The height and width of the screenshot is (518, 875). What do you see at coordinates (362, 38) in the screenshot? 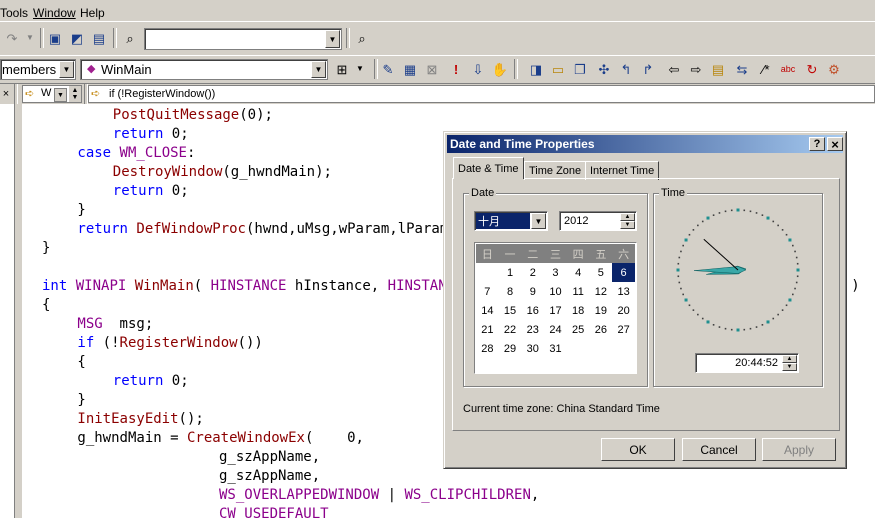
I see `find-icon: ⌕` at bounding box center [362, 38].